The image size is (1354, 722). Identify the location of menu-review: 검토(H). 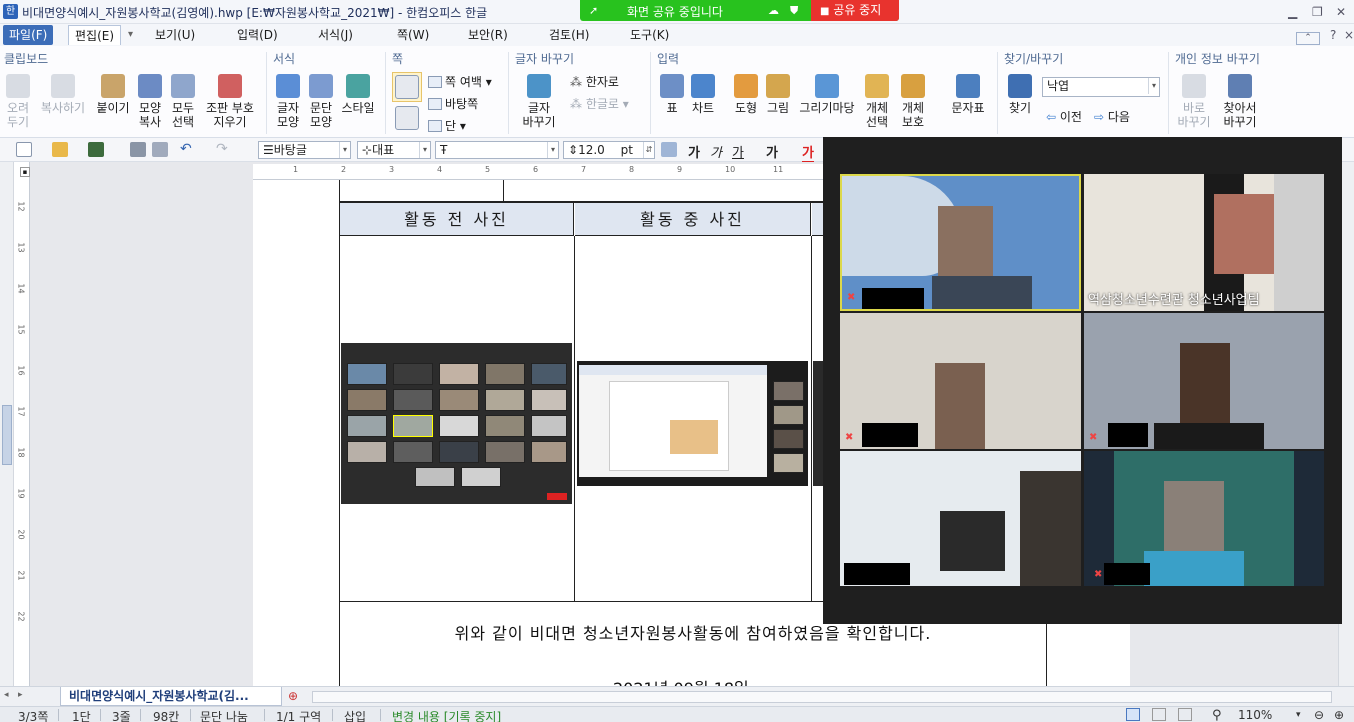
(569, 35).